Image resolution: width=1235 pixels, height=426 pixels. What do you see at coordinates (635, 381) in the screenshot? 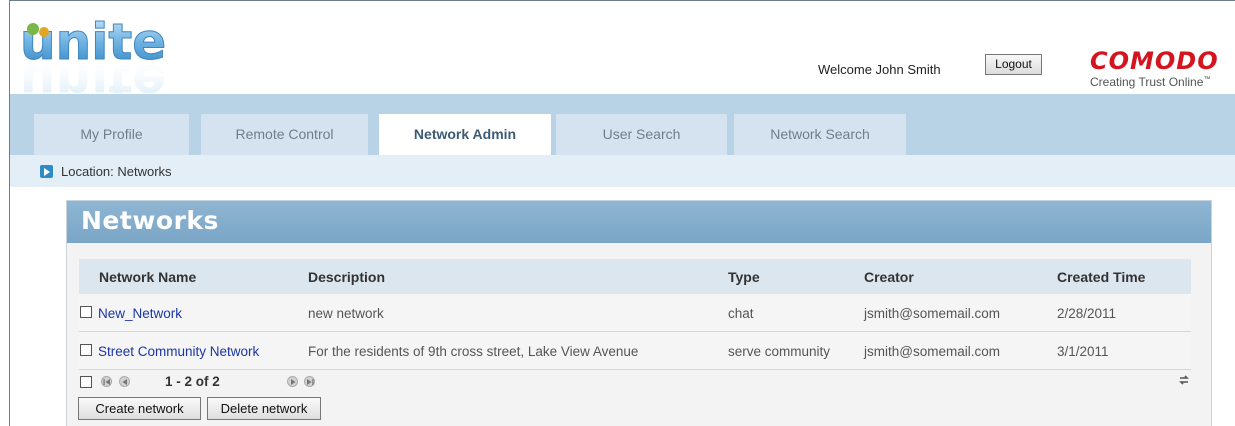
I see `pagination-bar: 1 - 2 of 2` at bounding box center [635, 381].